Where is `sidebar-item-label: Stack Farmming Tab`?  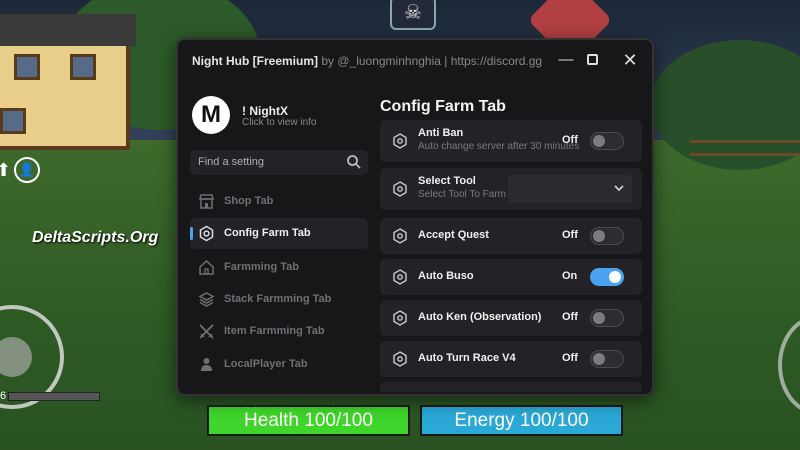 sidebar-item-label: Stack Farmming Tab is located at coordinates (278, 299).